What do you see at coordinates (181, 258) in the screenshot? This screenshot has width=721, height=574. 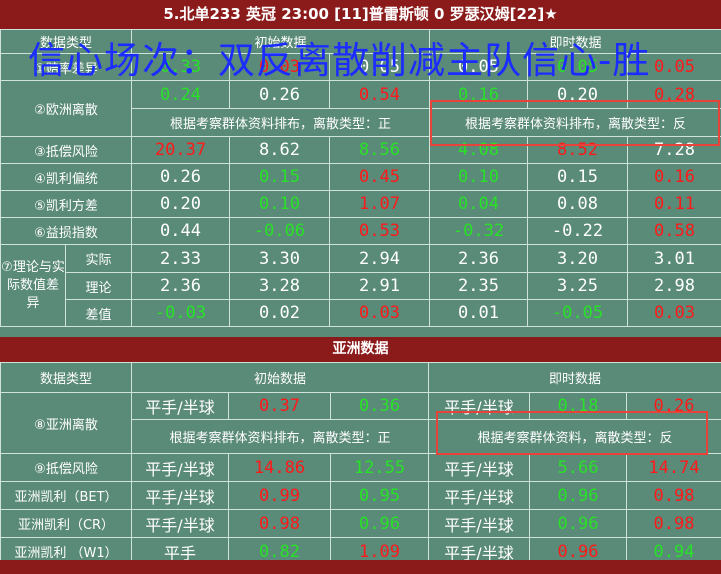 I see `value-cell: 2.33` at bounding box center [181, 258].